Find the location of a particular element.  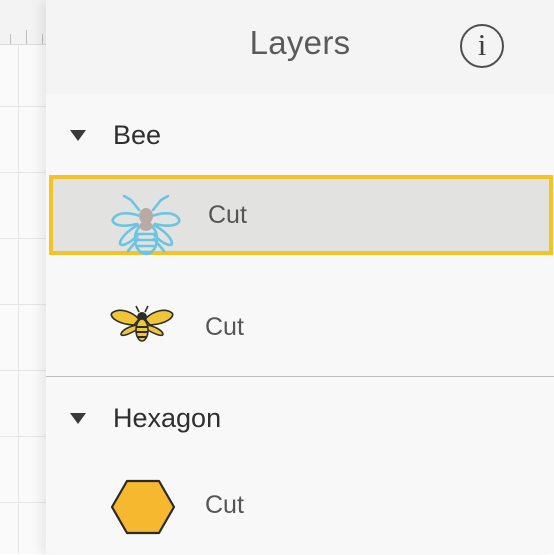

group-row-hexagon: Hexagon is located at coordinates (300, 418).